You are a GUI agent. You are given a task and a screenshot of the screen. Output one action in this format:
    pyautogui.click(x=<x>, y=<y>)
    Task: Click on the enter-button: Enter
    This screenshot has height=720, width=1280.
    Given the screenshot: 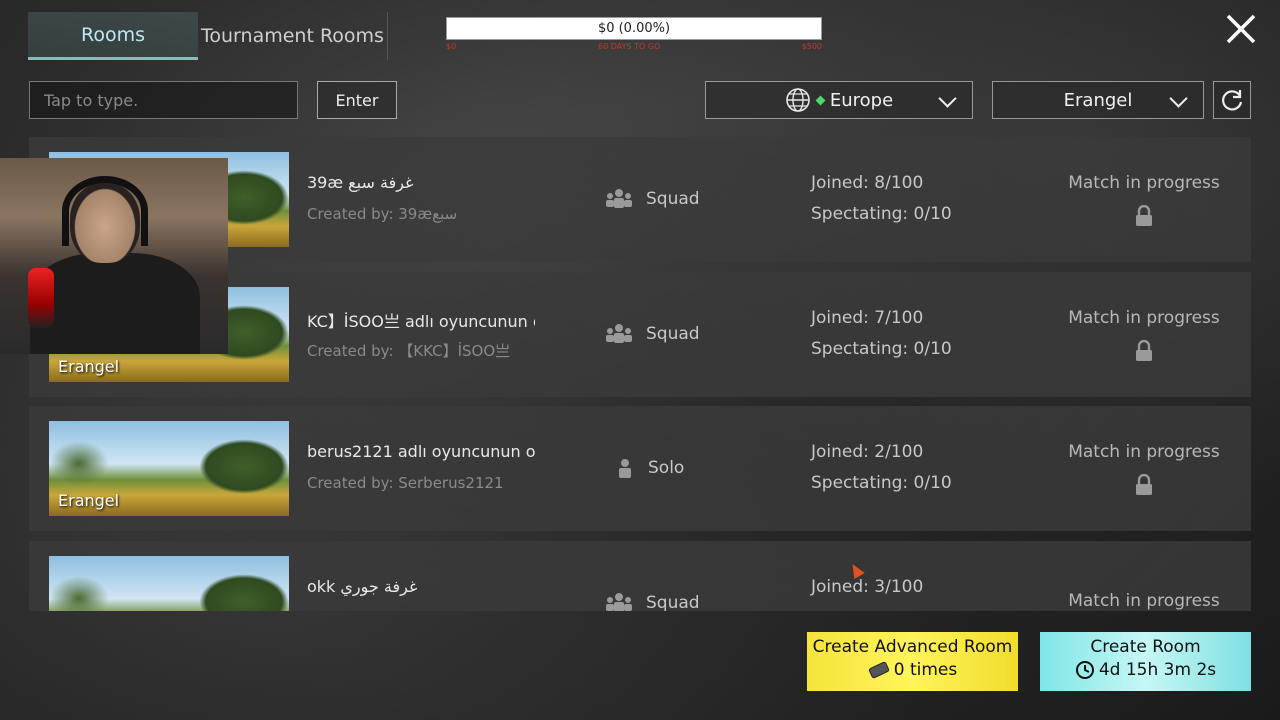 What is the action you would take?
    pyautogui.click(x=357, y=100)
    